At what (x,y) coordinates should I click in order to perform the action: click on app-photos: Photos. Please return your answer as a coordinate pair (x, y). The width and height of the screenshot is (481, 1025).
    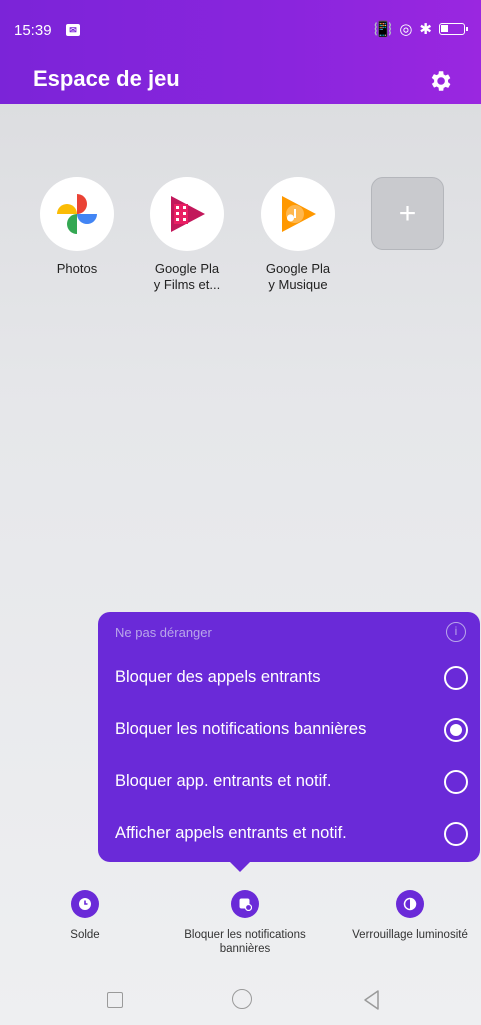
    Looking at the image, I should click on (77, 227).